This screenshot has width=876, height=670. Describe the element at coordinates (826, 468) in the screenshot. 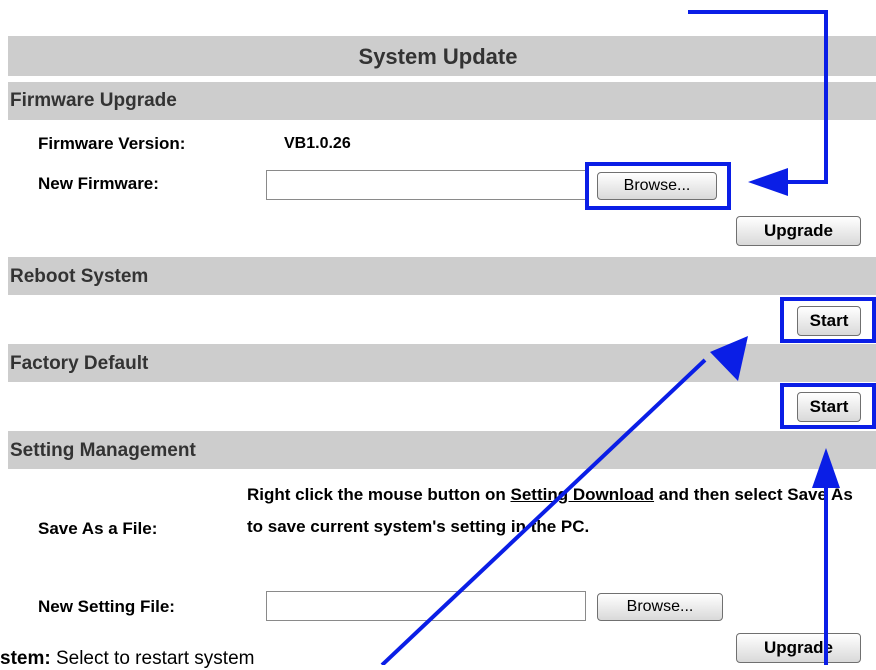

I see `arrow-head-factory-start` at that location.